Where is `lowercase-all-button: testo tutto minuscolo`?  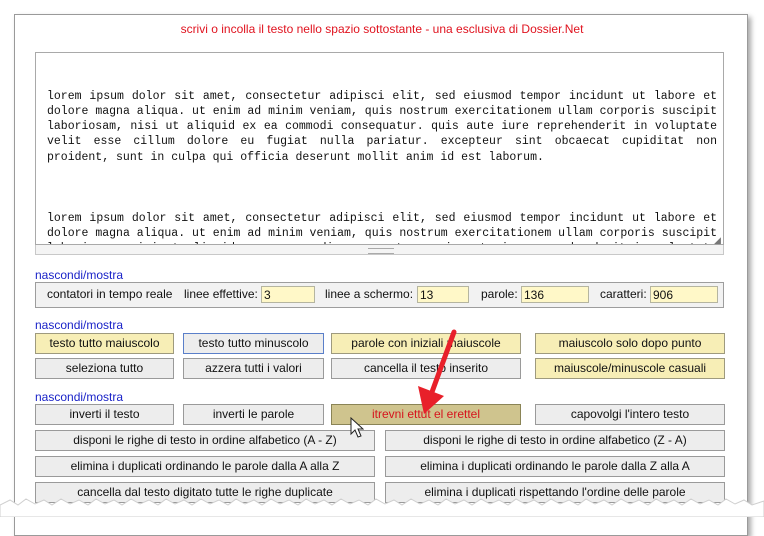
lowercase-all-button: testo tutto minuscolo is located at coordinates (253, 343).